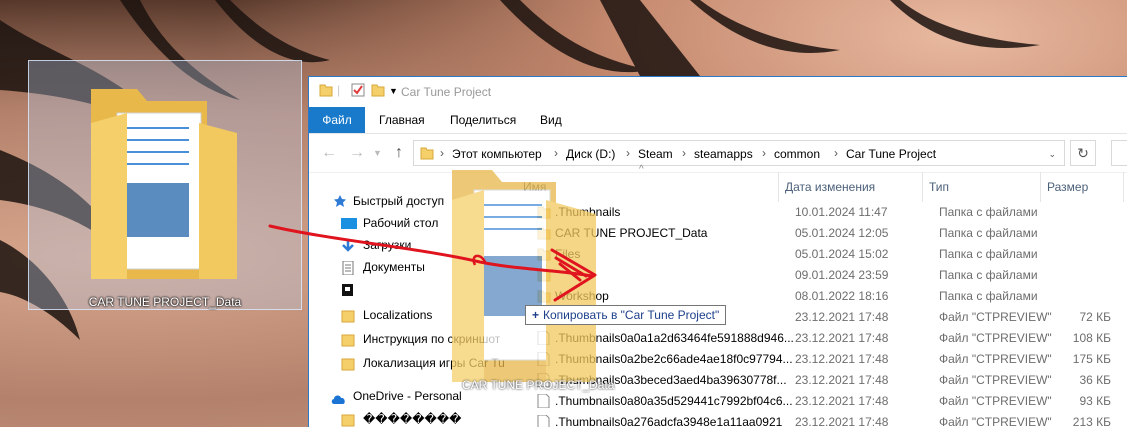 The image size is (1127, 427). Describe the element at coordinates (1091, 421) in the screenshot. I see `file-size: 213 КБ` at that location.